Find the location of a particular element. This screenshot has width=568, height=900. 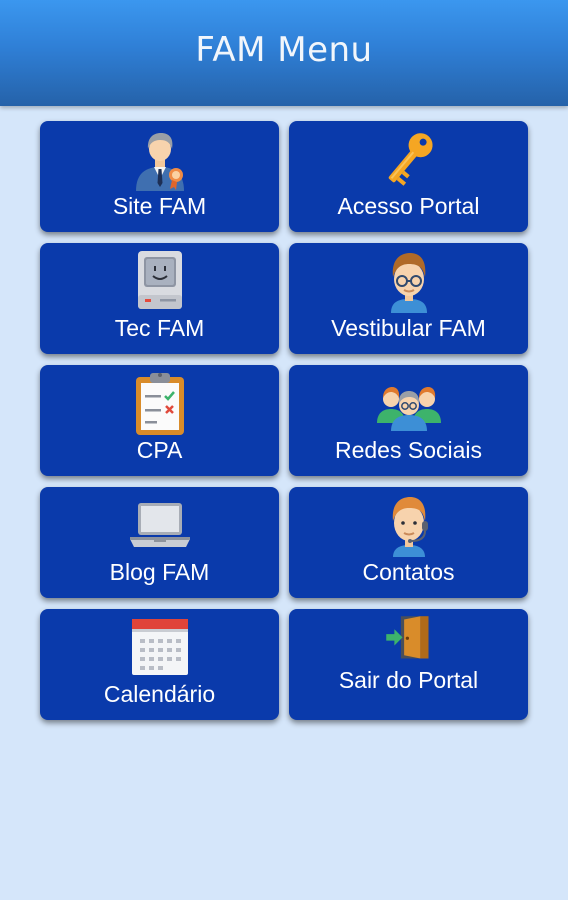

menu-tile-label: Site FAM is located at coordinates (159, 206).